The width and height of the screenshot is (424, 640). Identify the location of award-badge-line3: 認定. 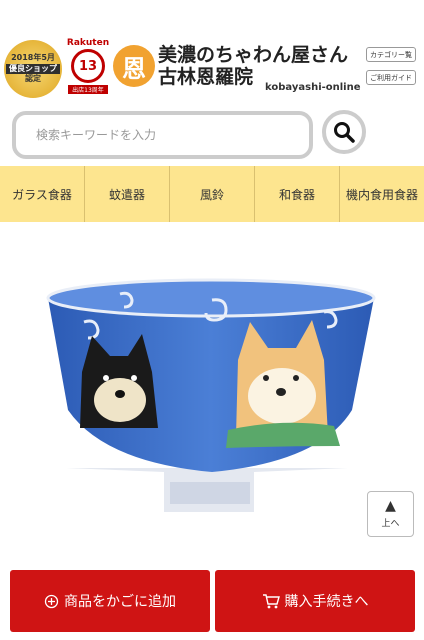
(33, 79).